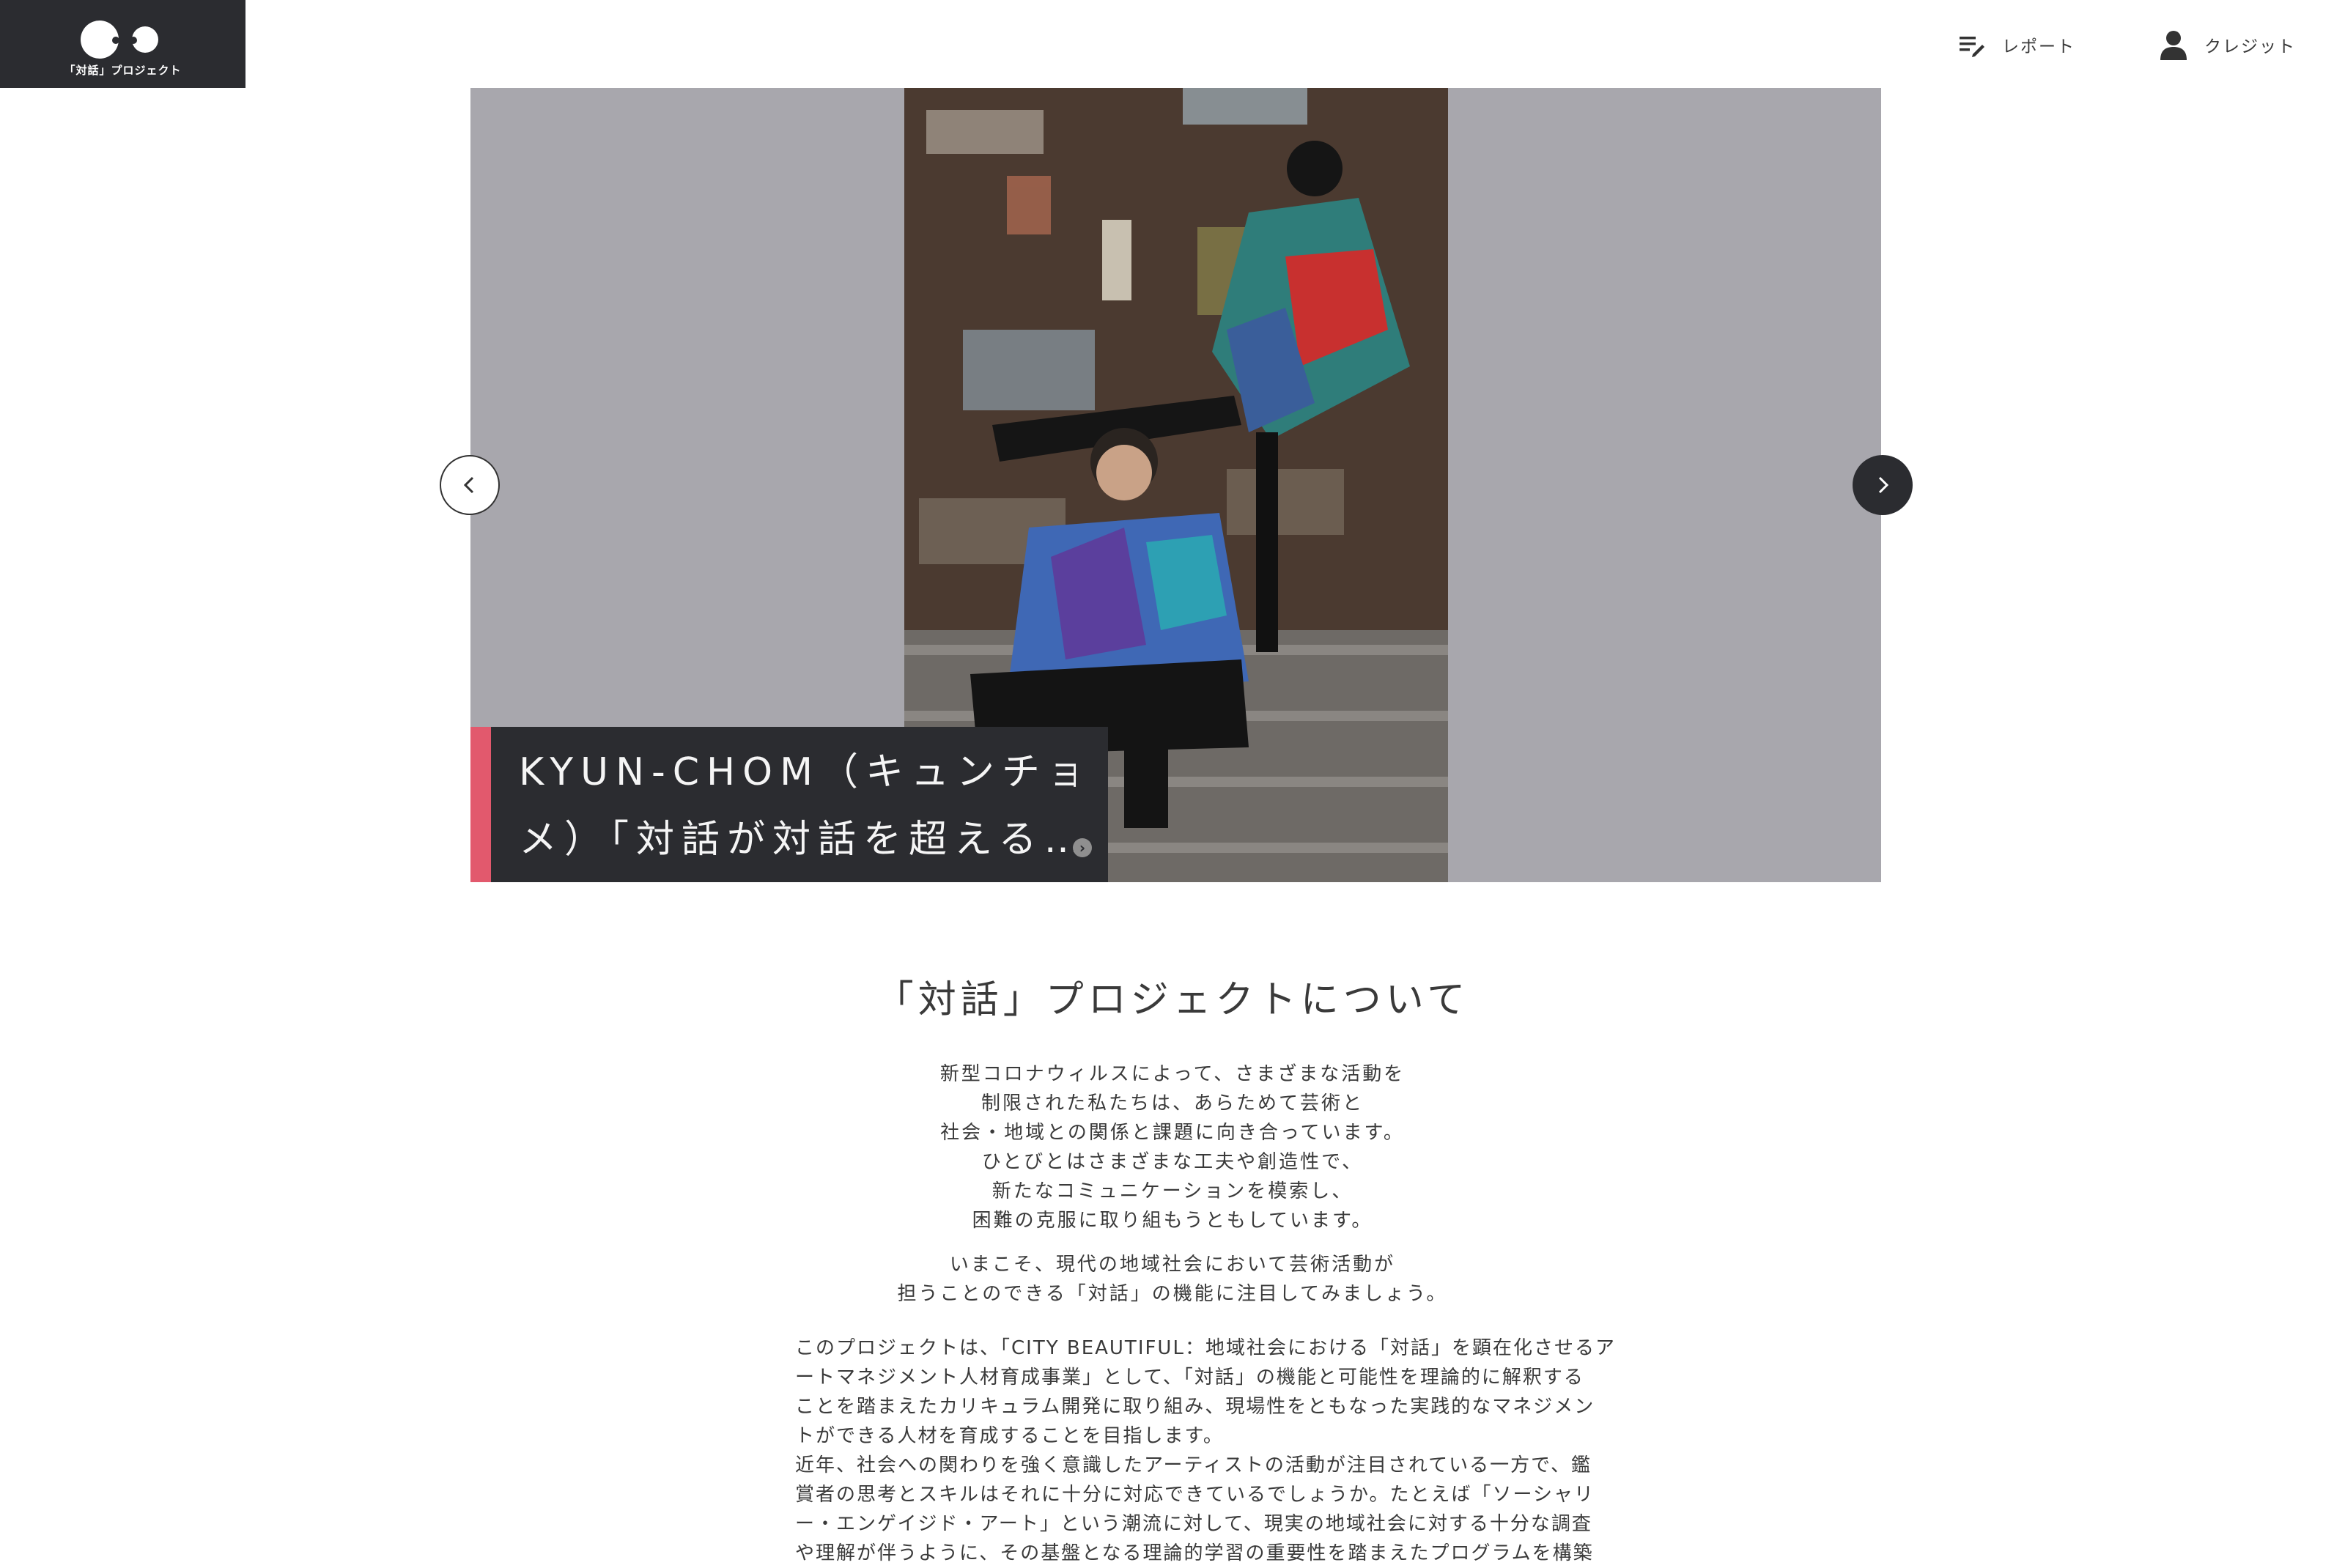 This screenshot has height=1568, width=2345. I want to click on nav-report-link: レポート, so click(2016, 45).